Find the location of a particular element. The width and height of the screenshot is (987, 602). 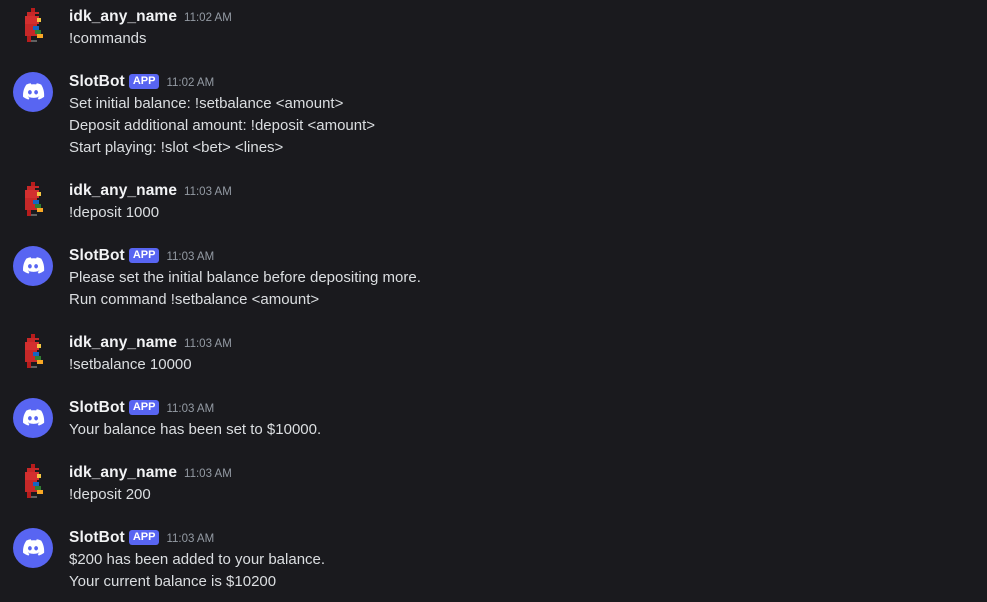

message-content: !setbalance 10000 is located at coordinates (130, 365).